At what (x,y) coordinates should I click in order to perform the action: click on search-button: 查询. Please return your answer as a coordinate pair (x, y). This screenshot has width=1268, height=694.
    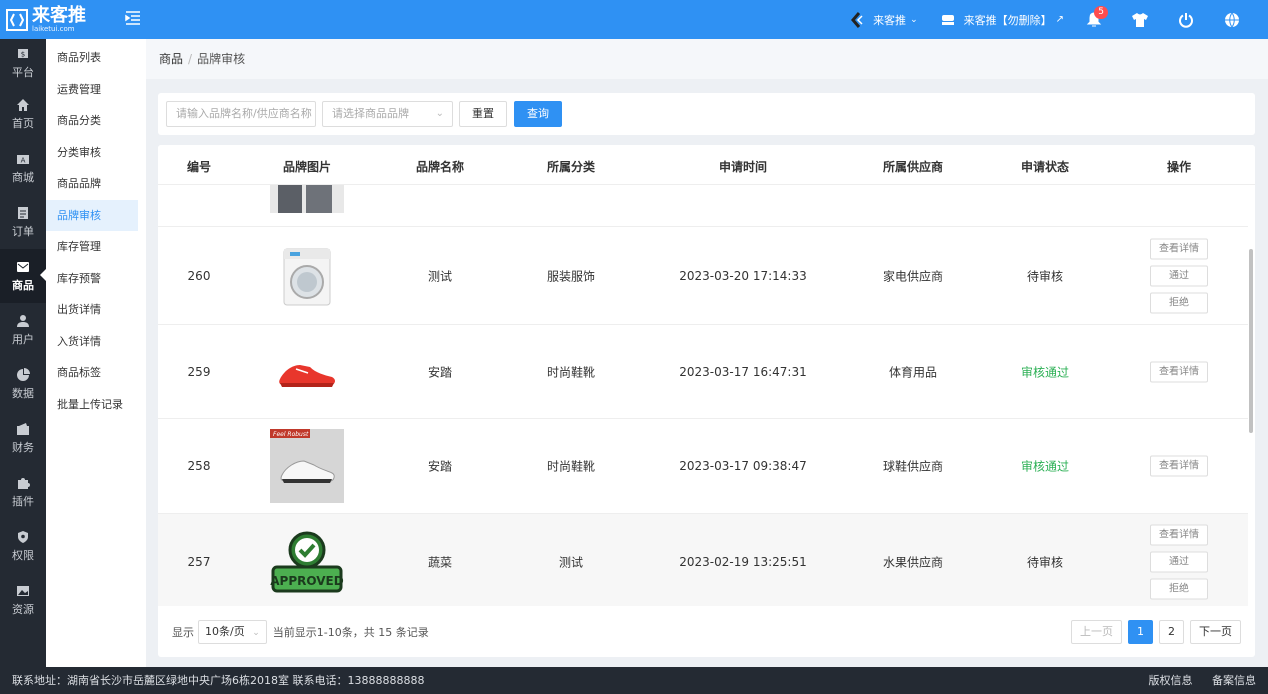
    Looking at the image, I should click on (538, 114).